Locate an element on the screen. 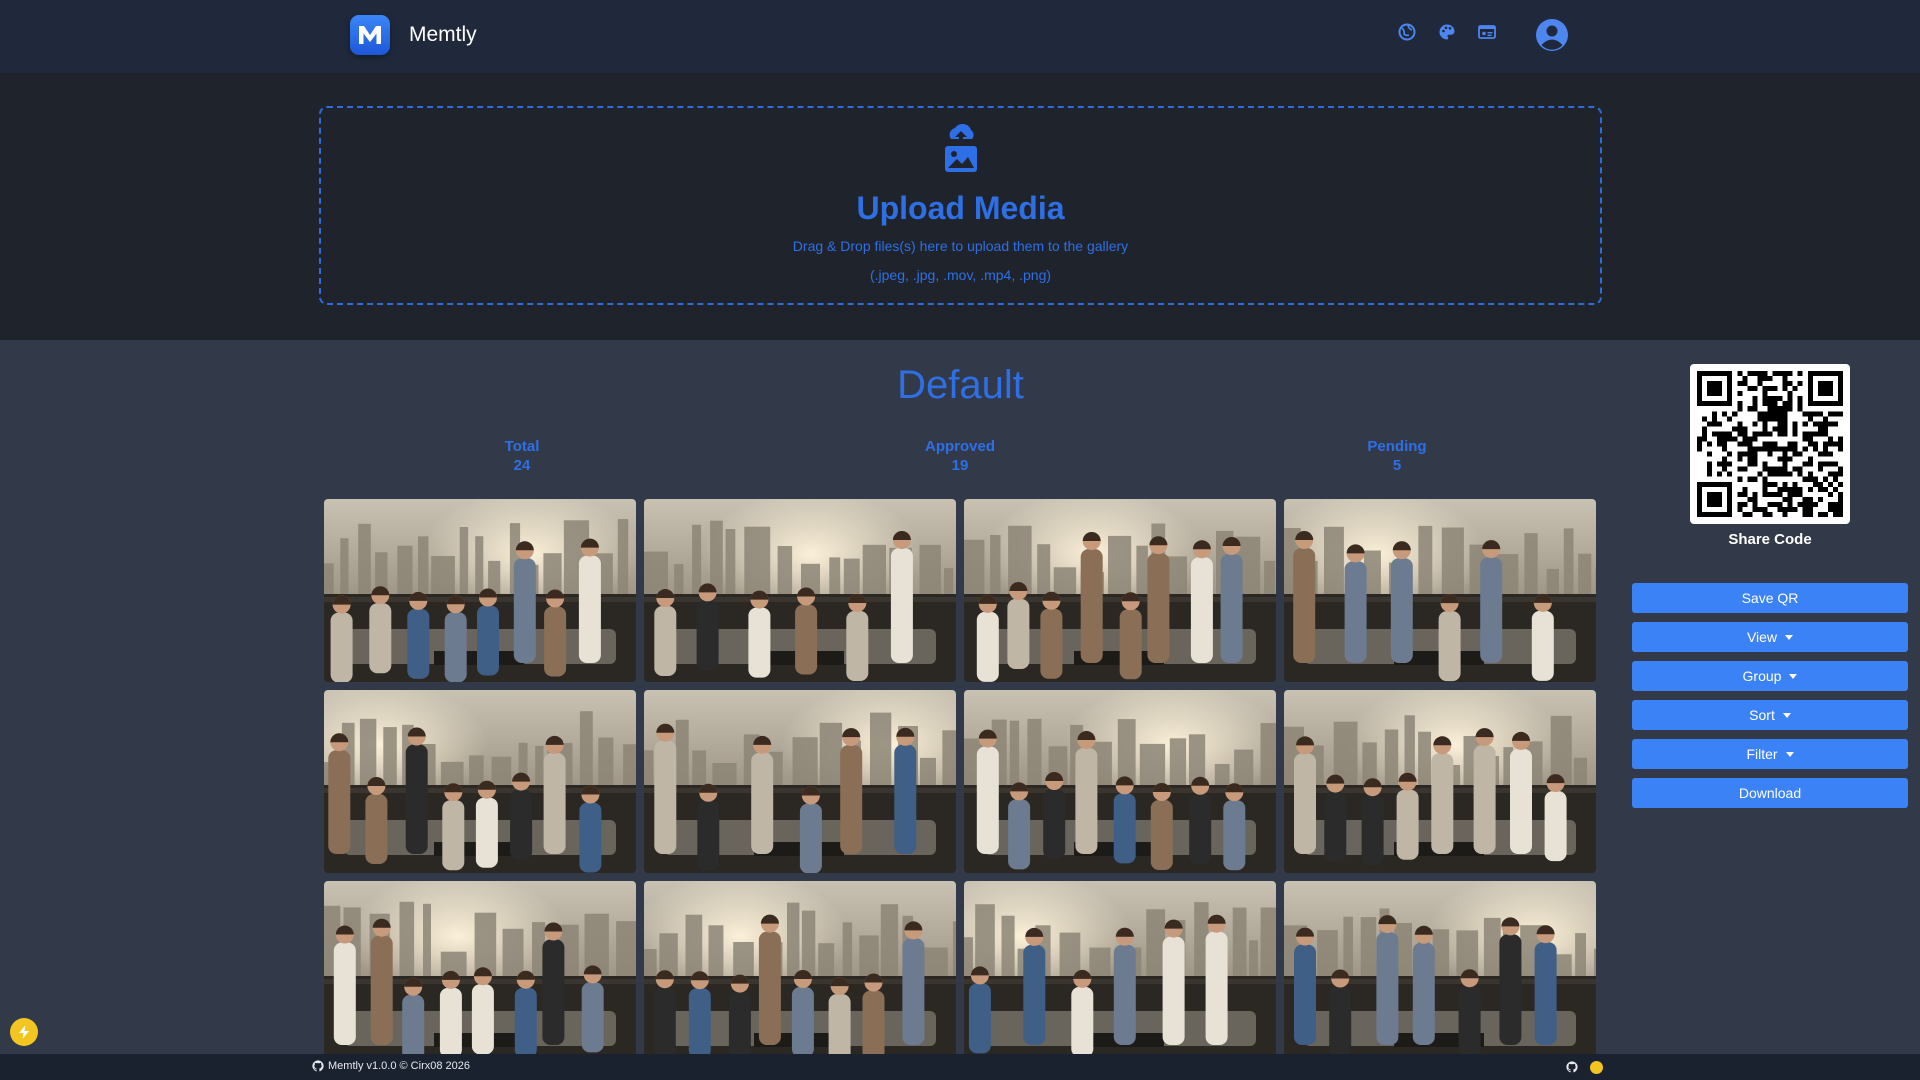 Image resolution: width=1920 pixels, height=1080 pixels. sort-dropdown-button: Sort is located at coordinates (1770, 715).